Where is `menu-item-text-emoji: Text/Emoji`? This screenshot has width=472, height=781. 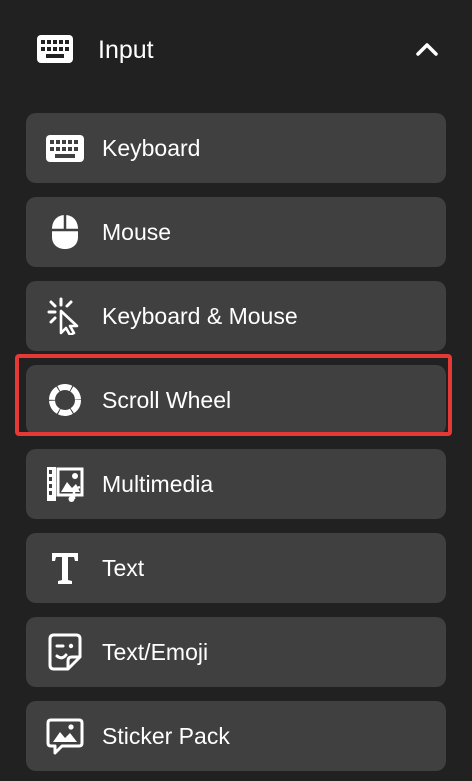
menu-item-text-emoji: Text/Emoji is located at coordinates (236, 652).